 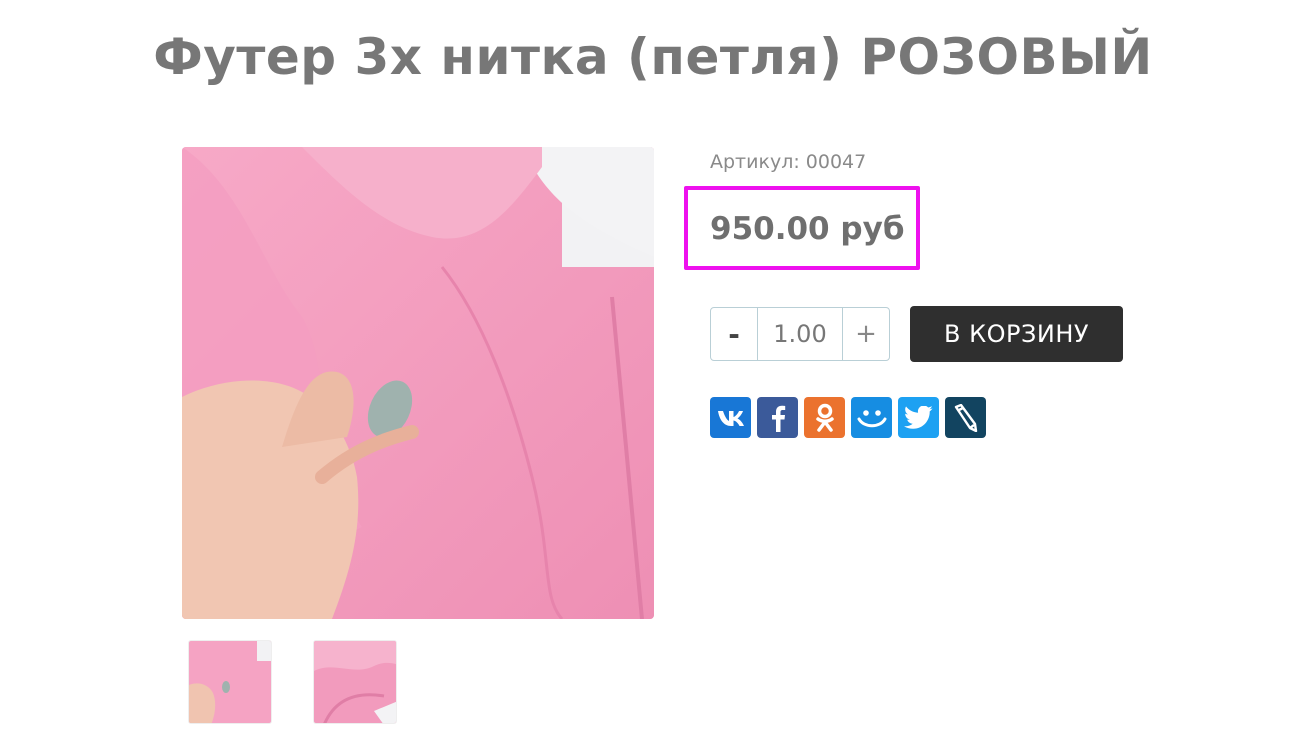 I want to click on quantity-input, so click(x=800, y=334).